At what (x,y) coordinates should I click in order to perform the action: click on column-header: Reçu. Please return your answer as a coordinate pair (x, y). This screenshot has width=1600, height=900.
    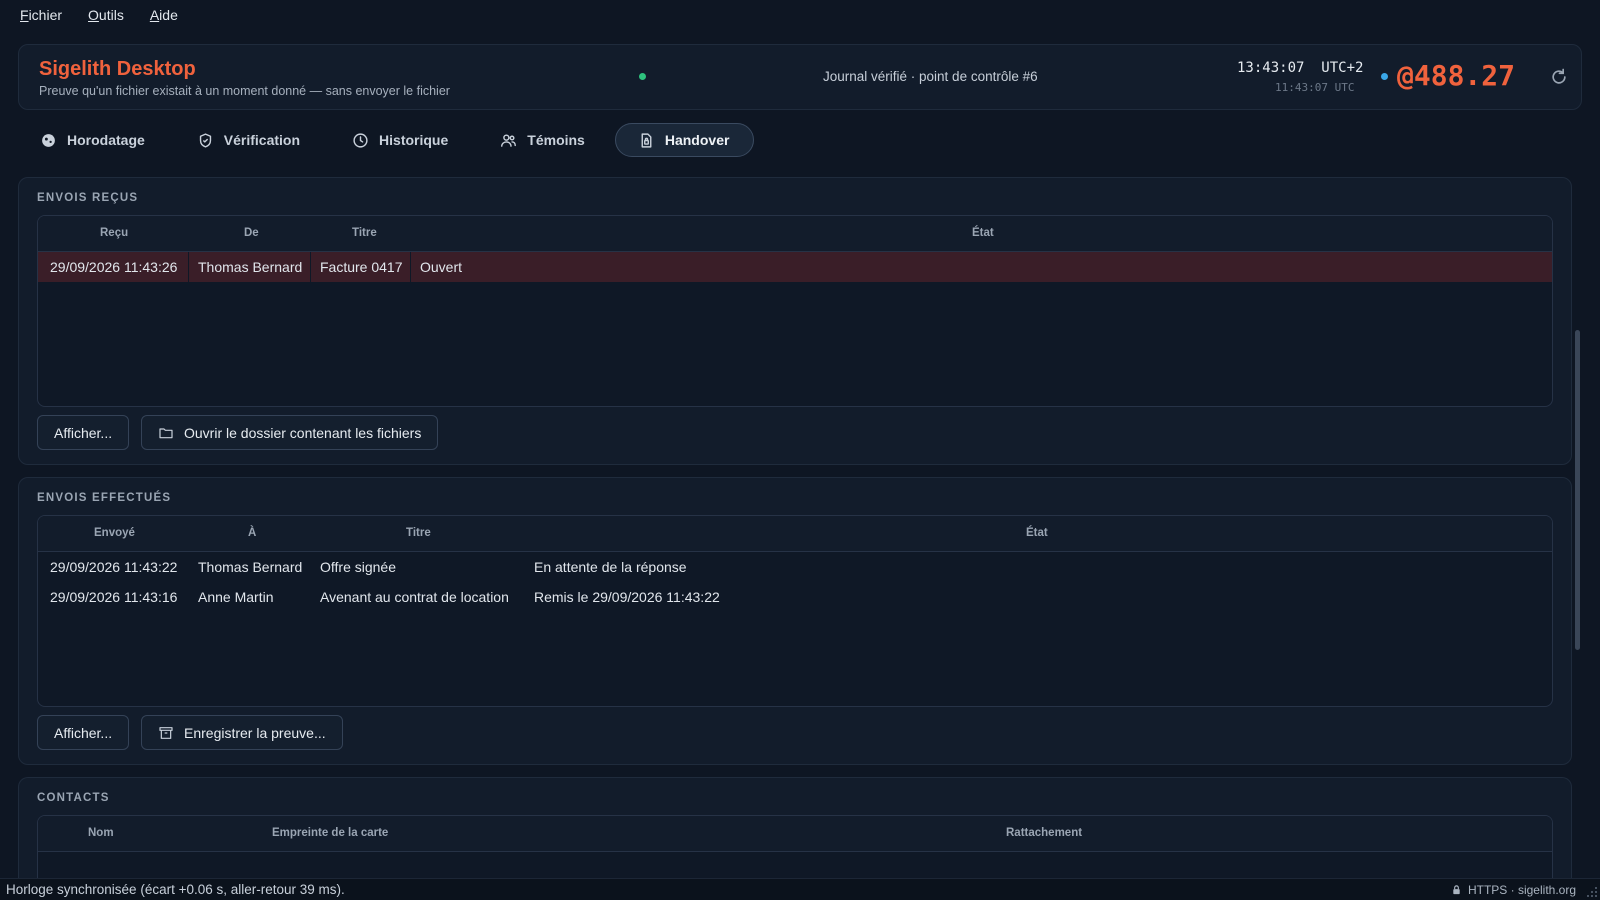
    Looking at the image, I should click on (114, 233).